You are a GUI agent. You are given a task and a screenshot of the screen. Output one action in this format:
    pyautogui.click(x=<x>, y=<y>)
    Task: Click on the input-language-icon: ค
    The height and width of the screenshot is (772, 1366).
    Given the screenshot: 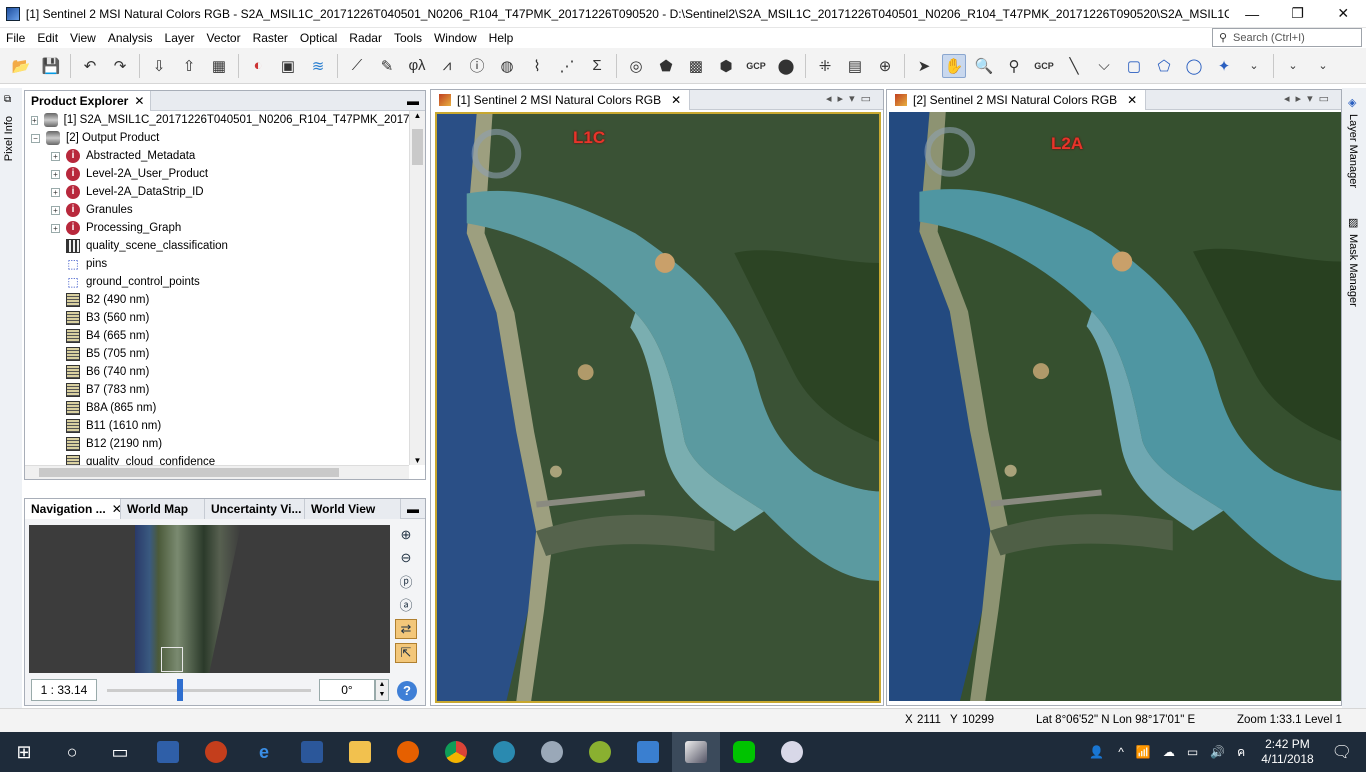 What is the action you would take?
    pyautogui.click(x=1241, y=752)
    